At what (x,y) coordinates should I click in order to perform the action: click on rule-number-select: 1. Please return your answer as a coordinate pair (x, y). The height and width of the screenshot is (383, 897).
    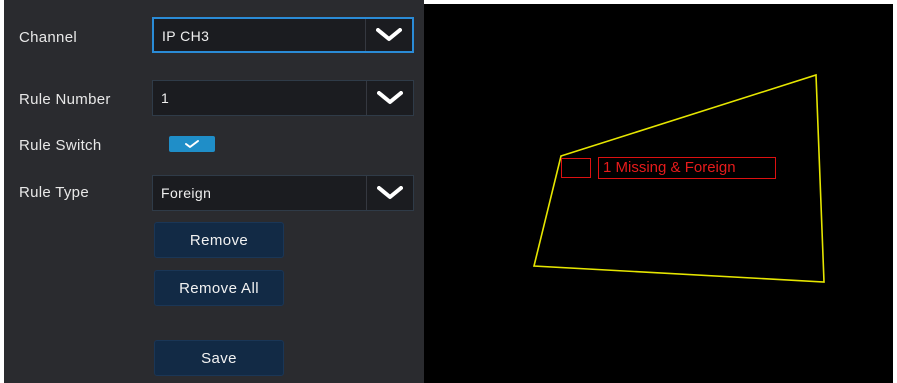
    Looking at the image, I should click on (283, 98).